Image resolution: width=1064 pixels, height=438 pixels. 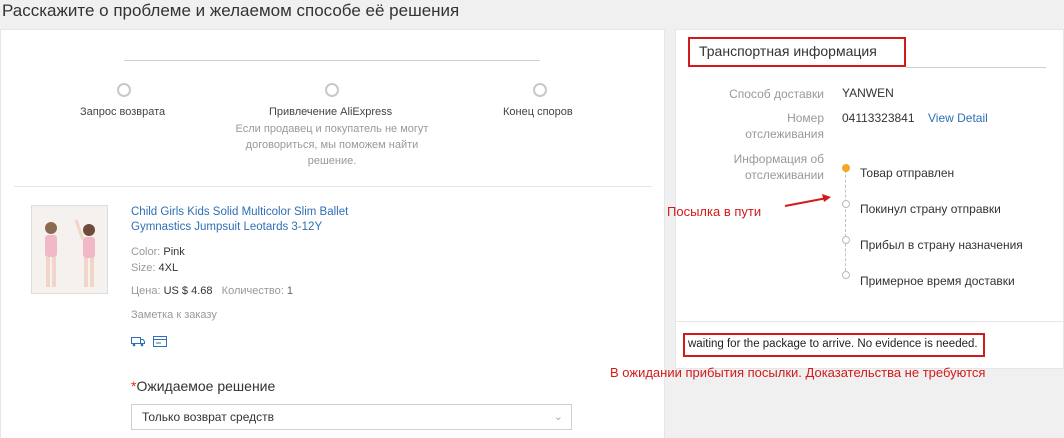 What do you see at coordinates (869, 321) in the screenshot?
I see `side-divider` at bounding box center [869, 321].